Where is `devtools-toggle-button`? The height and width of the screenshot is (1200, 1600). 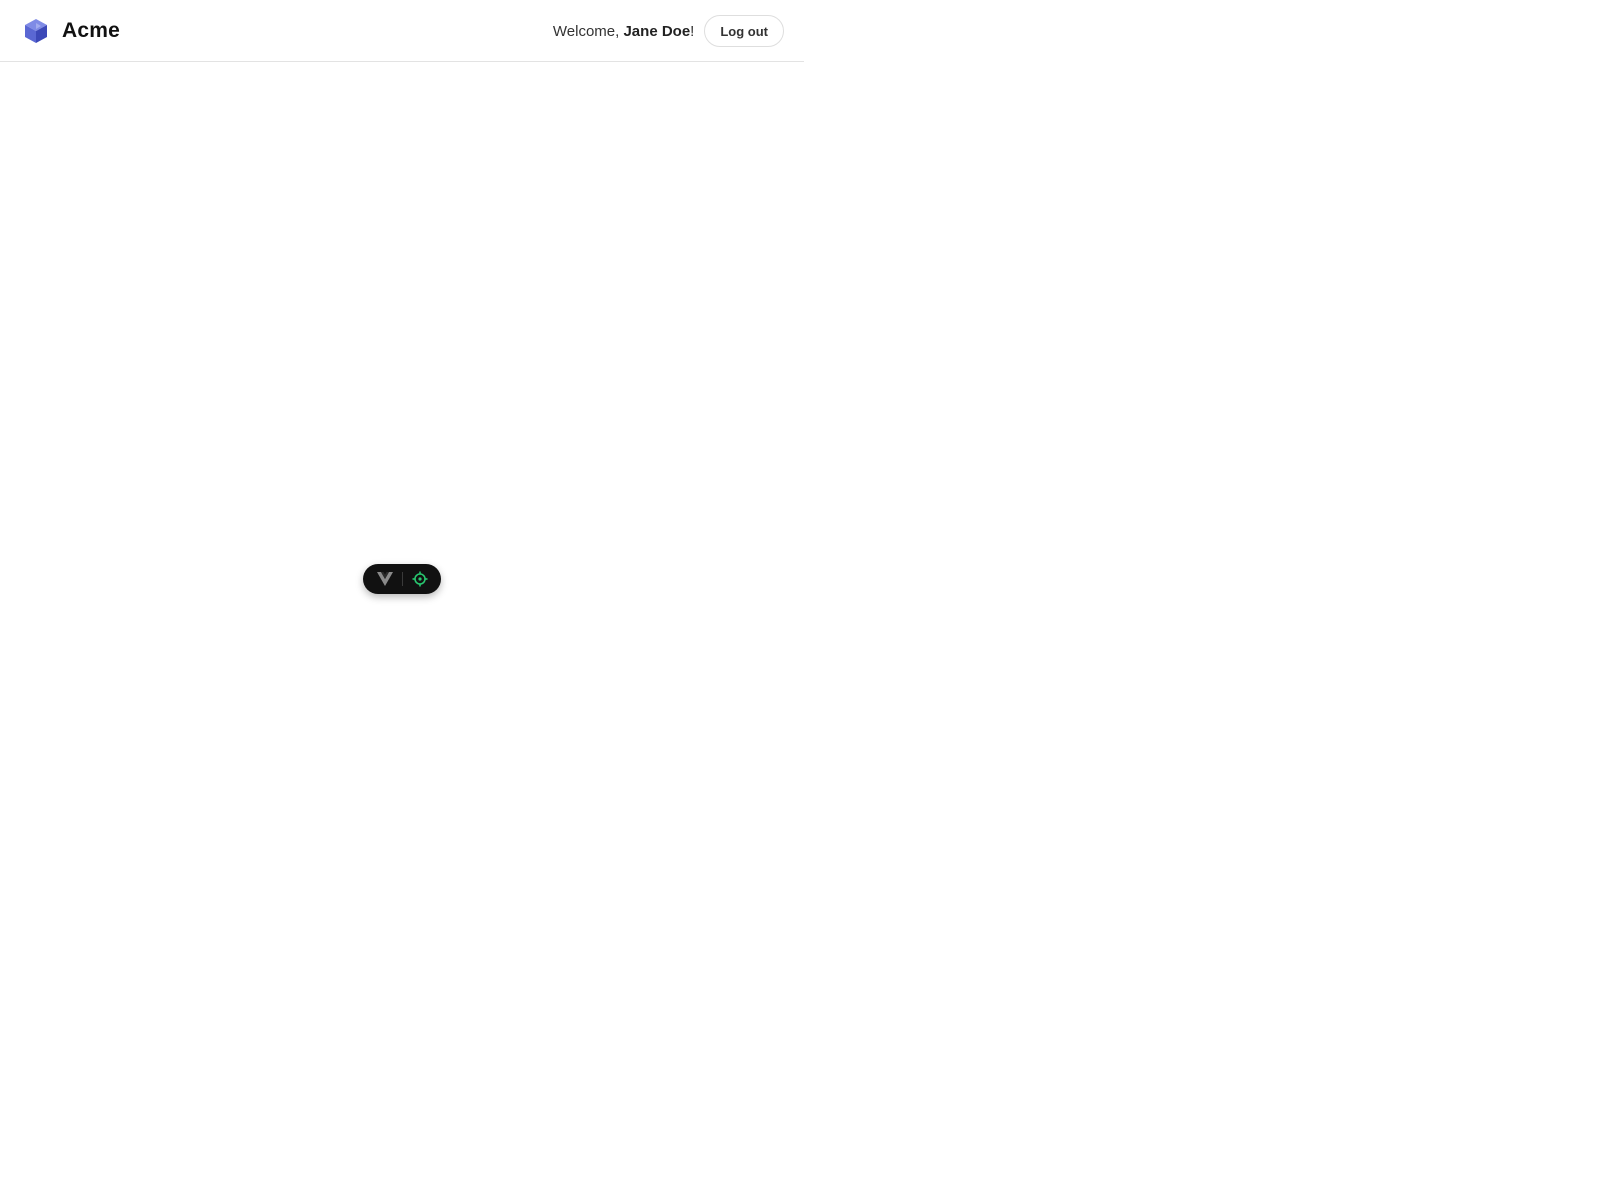
devtools-toggle-button is located at coordinates (385, 579).